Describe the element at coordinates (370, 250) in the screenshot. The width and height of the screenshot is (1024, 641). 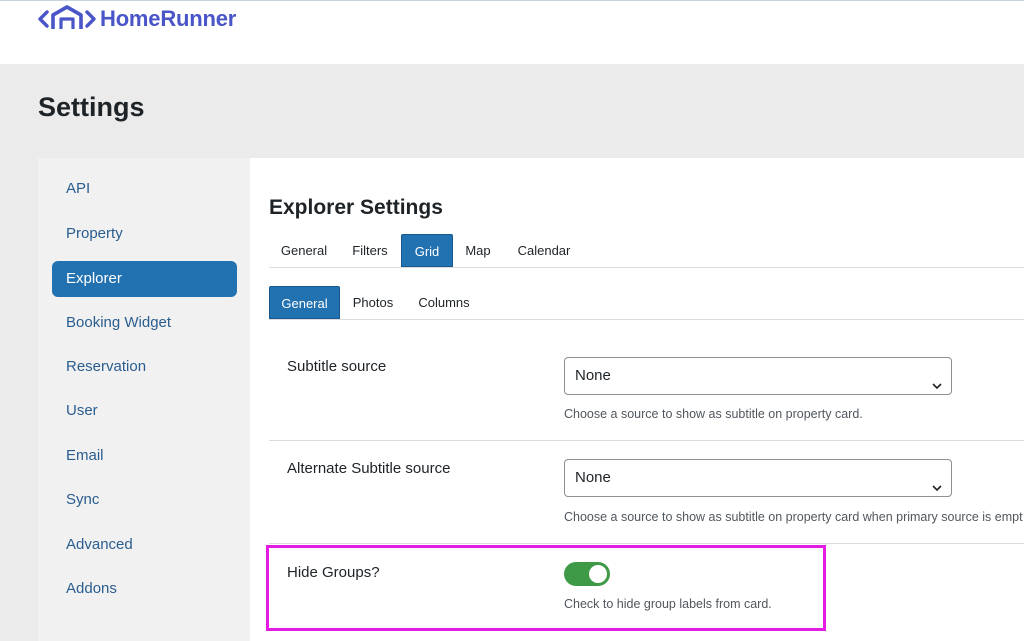
I see `tab-filters: Filters` at that location.